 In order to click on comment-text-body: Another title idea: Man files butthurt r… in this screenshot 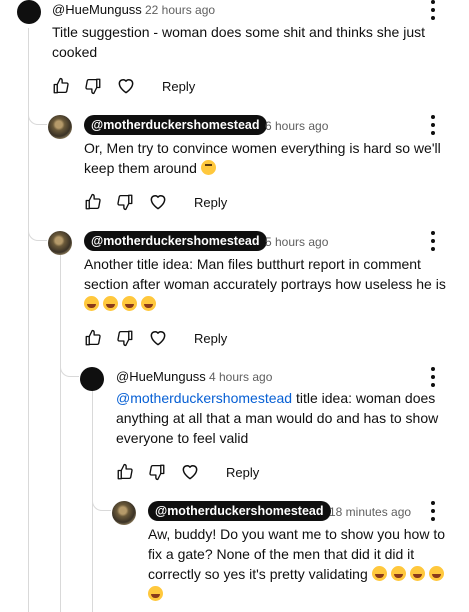, I will do `click(265, 274)`.